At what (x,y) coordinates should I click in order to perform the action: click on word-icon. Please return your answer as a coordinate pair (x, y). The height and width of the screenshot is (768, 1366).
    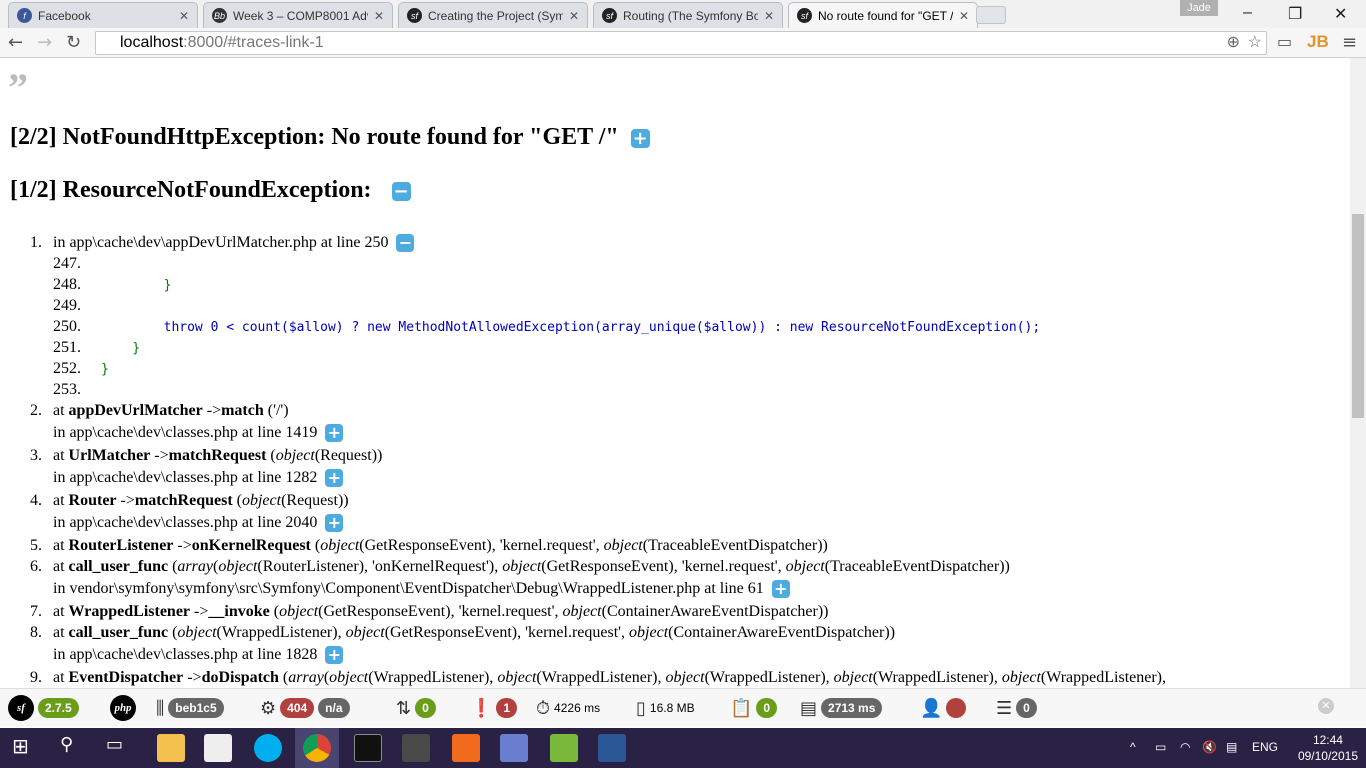
    Looking at the image, I should click on (612, 748).